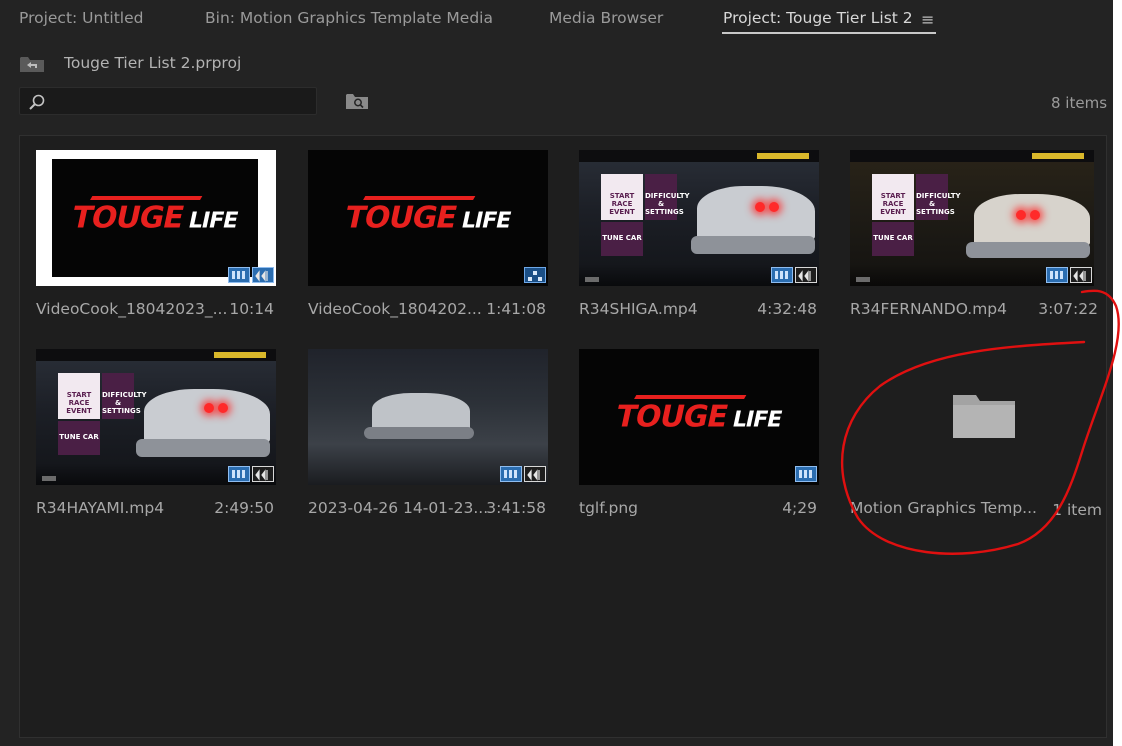 The image size is (1122, 746). What do you see at coordinates (984, 416) in the screenshot?
I see `folder-icon` at bounding box center [984, 416].